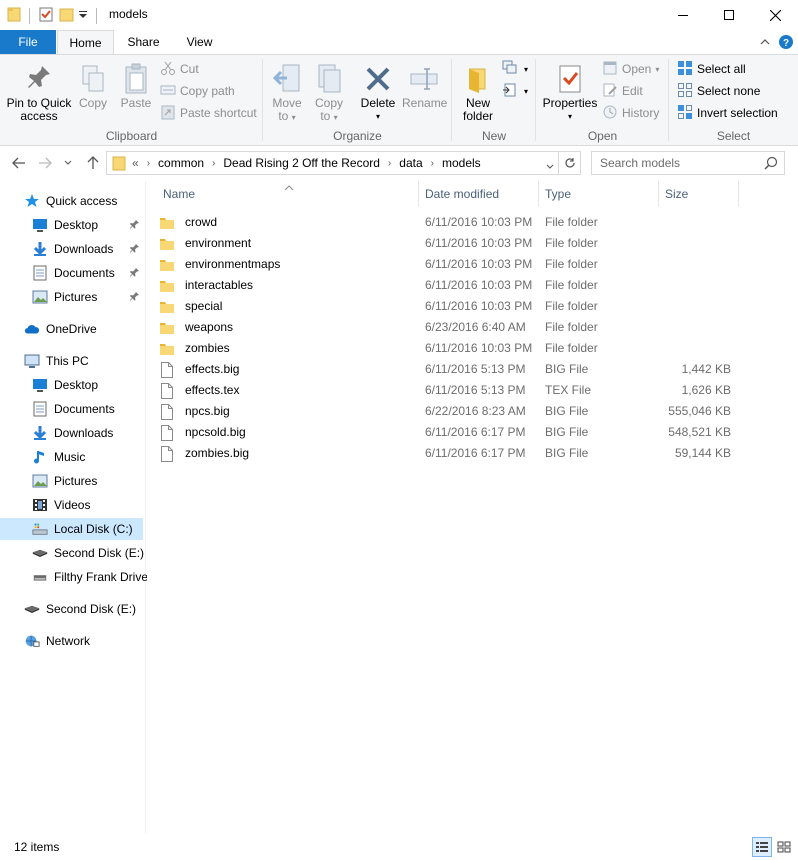 The image size is (798, 860). What do you see at coordinates (493, 136) in the screenshot?
I see `new-group-label: New` at bounding box center [493, 136].